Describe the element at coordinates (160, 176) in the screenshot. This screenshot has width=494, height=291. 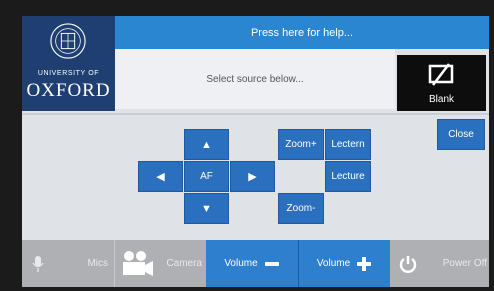
I see `pan-left-button: ◀` at that location.